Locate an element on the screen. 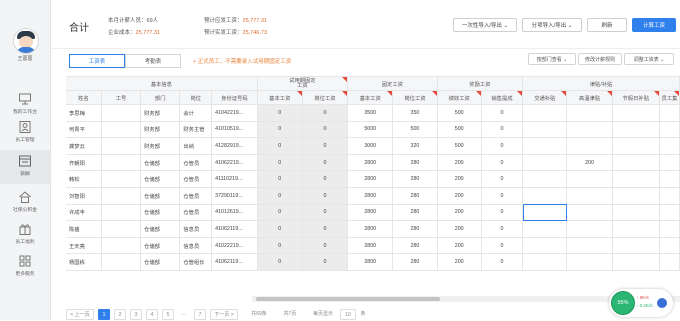 This screenshot has height=321, width=680. column-header: 姓名 is located at coordinates (84, 97).